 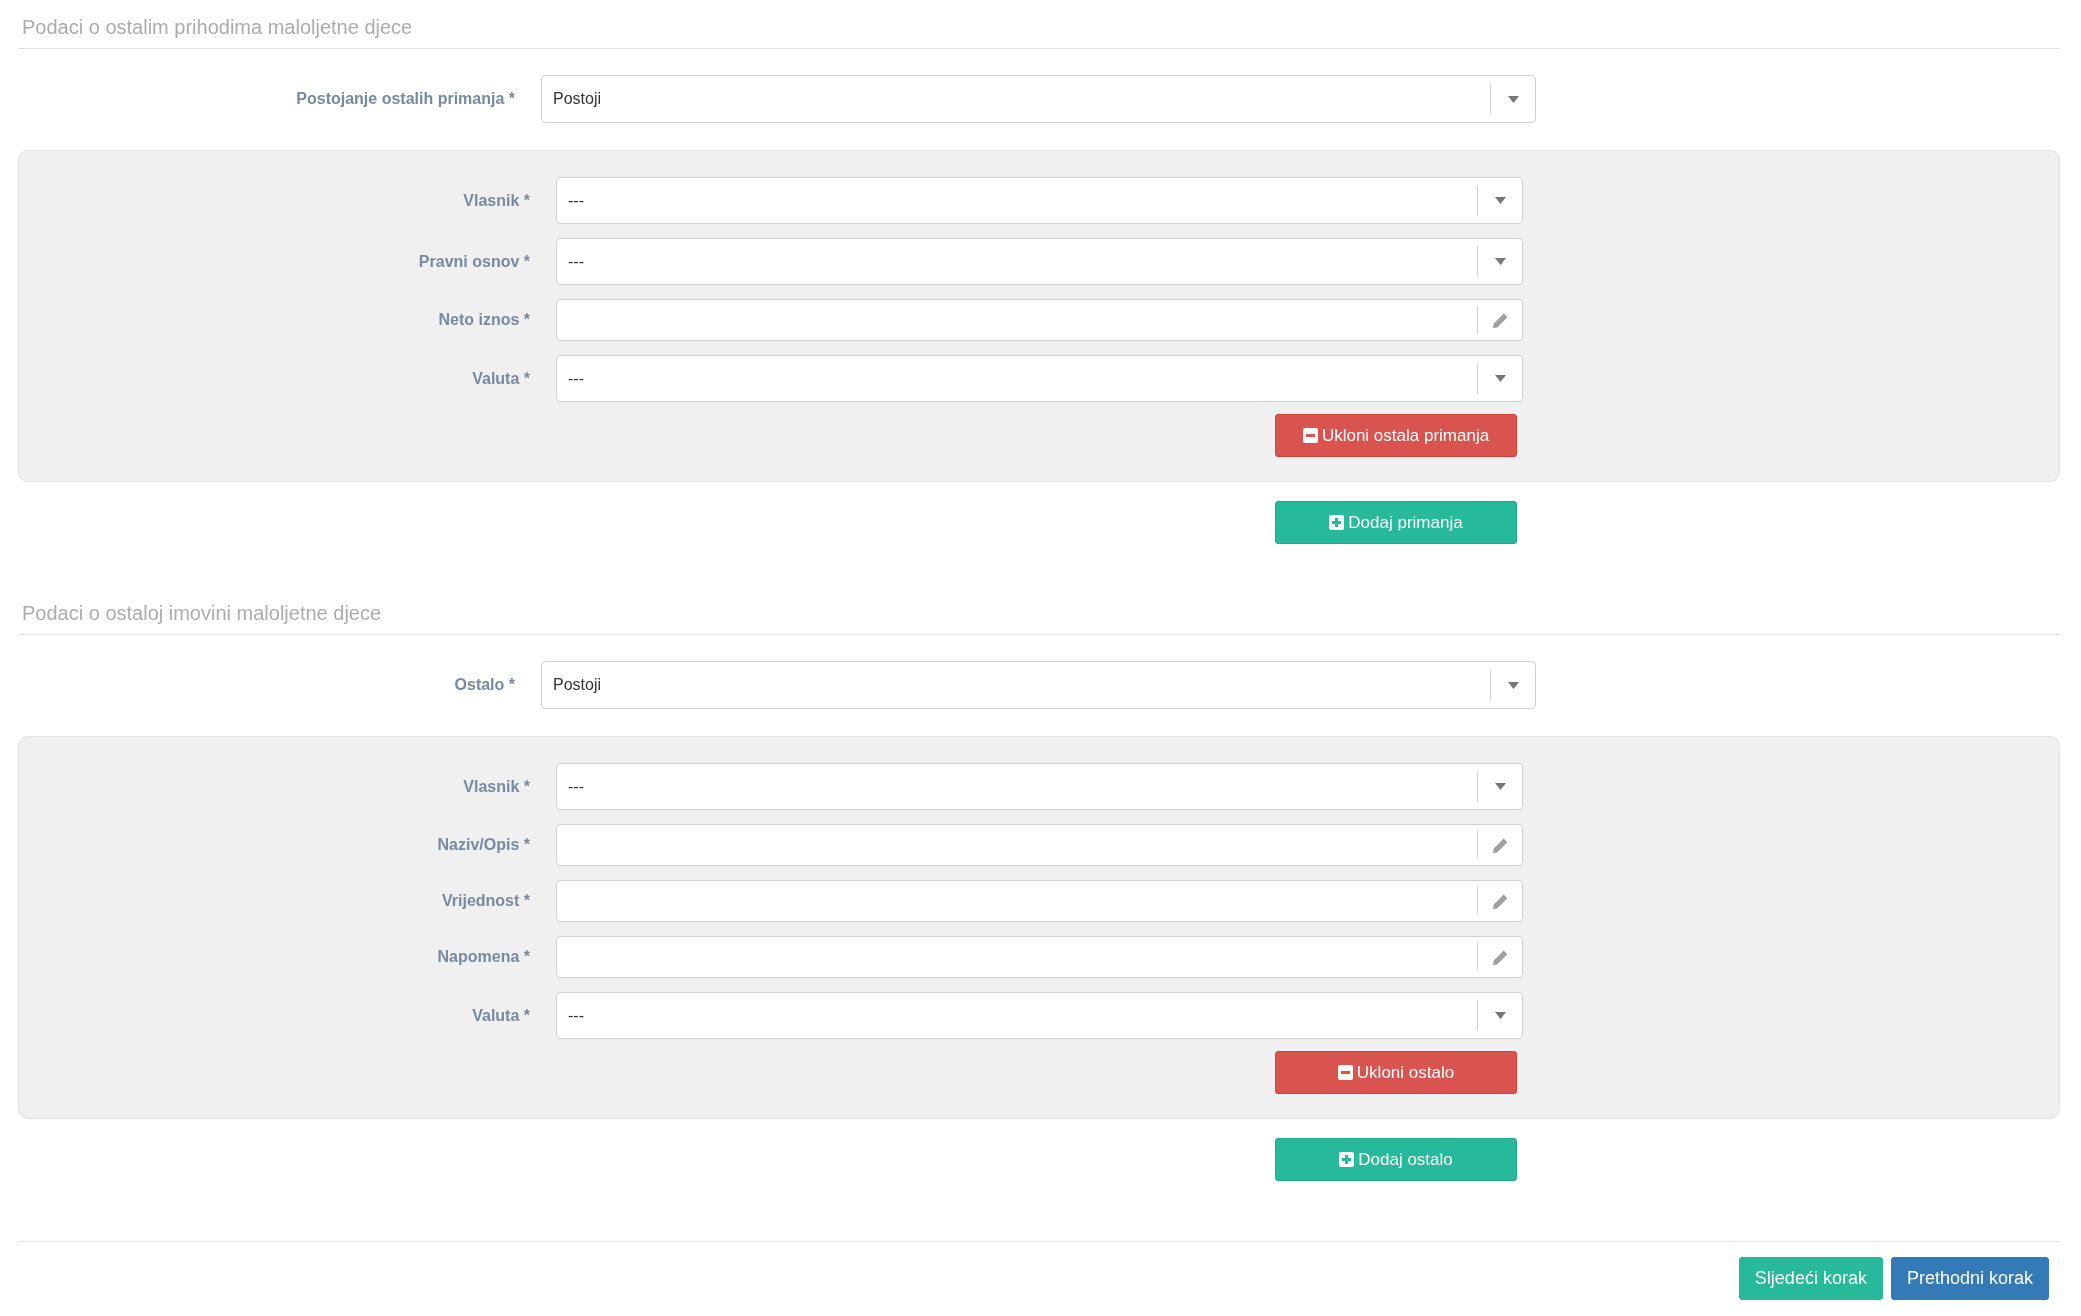 What do you see at coordinates (1969, 1278) in the screenshot?
I see `previous-step-button: Prethodni korak` at bounding box center [1969, 1278].